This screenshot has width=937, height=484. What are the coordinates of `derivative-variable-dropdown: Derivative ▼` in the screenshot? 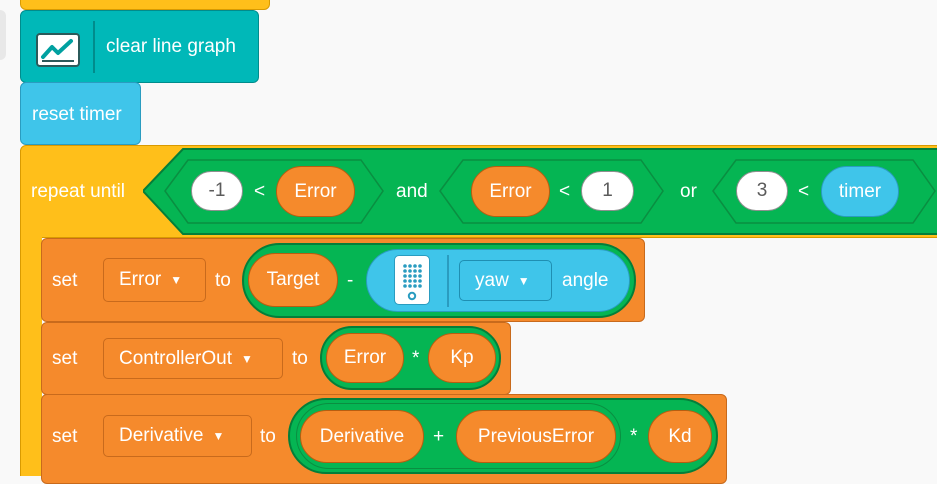 It's located at (177, 436).